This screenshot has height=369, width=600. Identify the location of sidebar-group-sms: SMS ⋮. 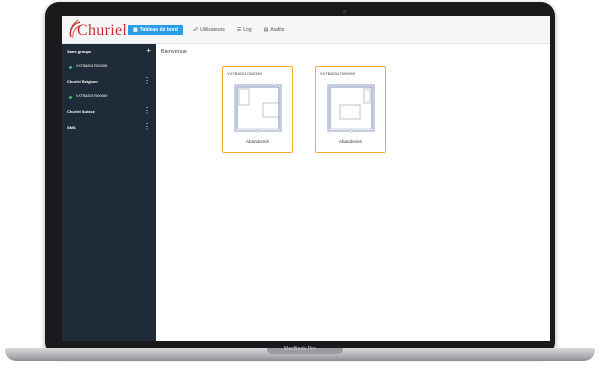
(109, 128).